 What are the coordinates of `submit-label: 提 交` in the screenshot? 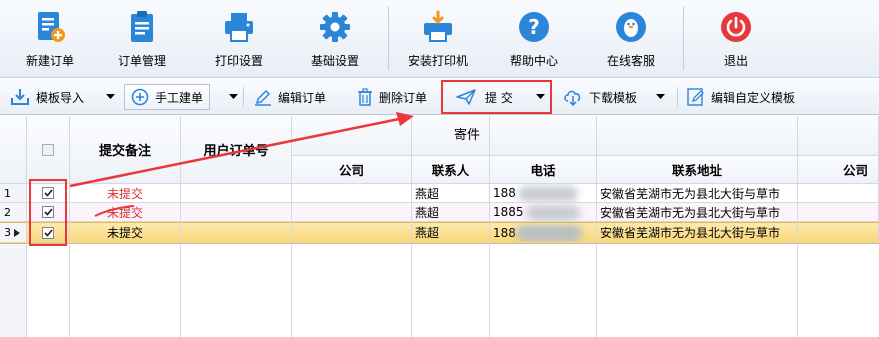 It's located at (499, 97).